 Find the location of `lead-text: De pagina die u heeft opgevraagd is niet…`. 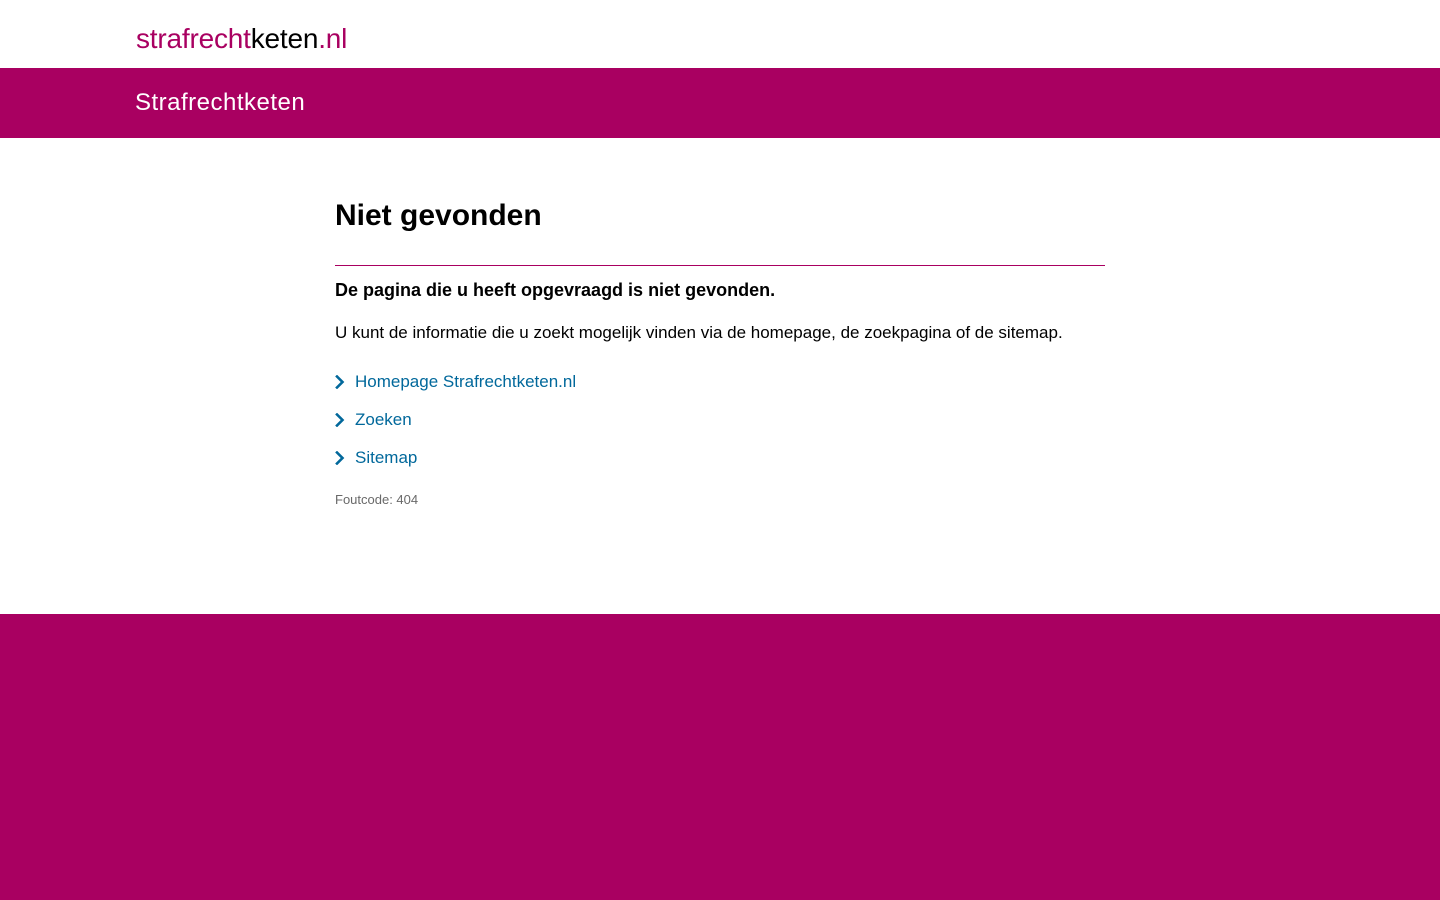

lead-text: De pagina die u heeft opgevraagd is niet… is located at coordinates (555, 290).